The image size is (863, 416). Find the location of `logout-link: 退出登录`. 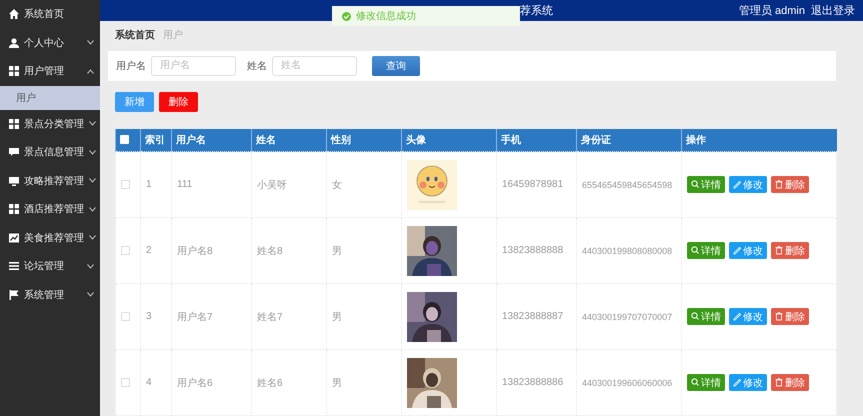

logout-link: 退出登录 is located at coordinates (833, 10).